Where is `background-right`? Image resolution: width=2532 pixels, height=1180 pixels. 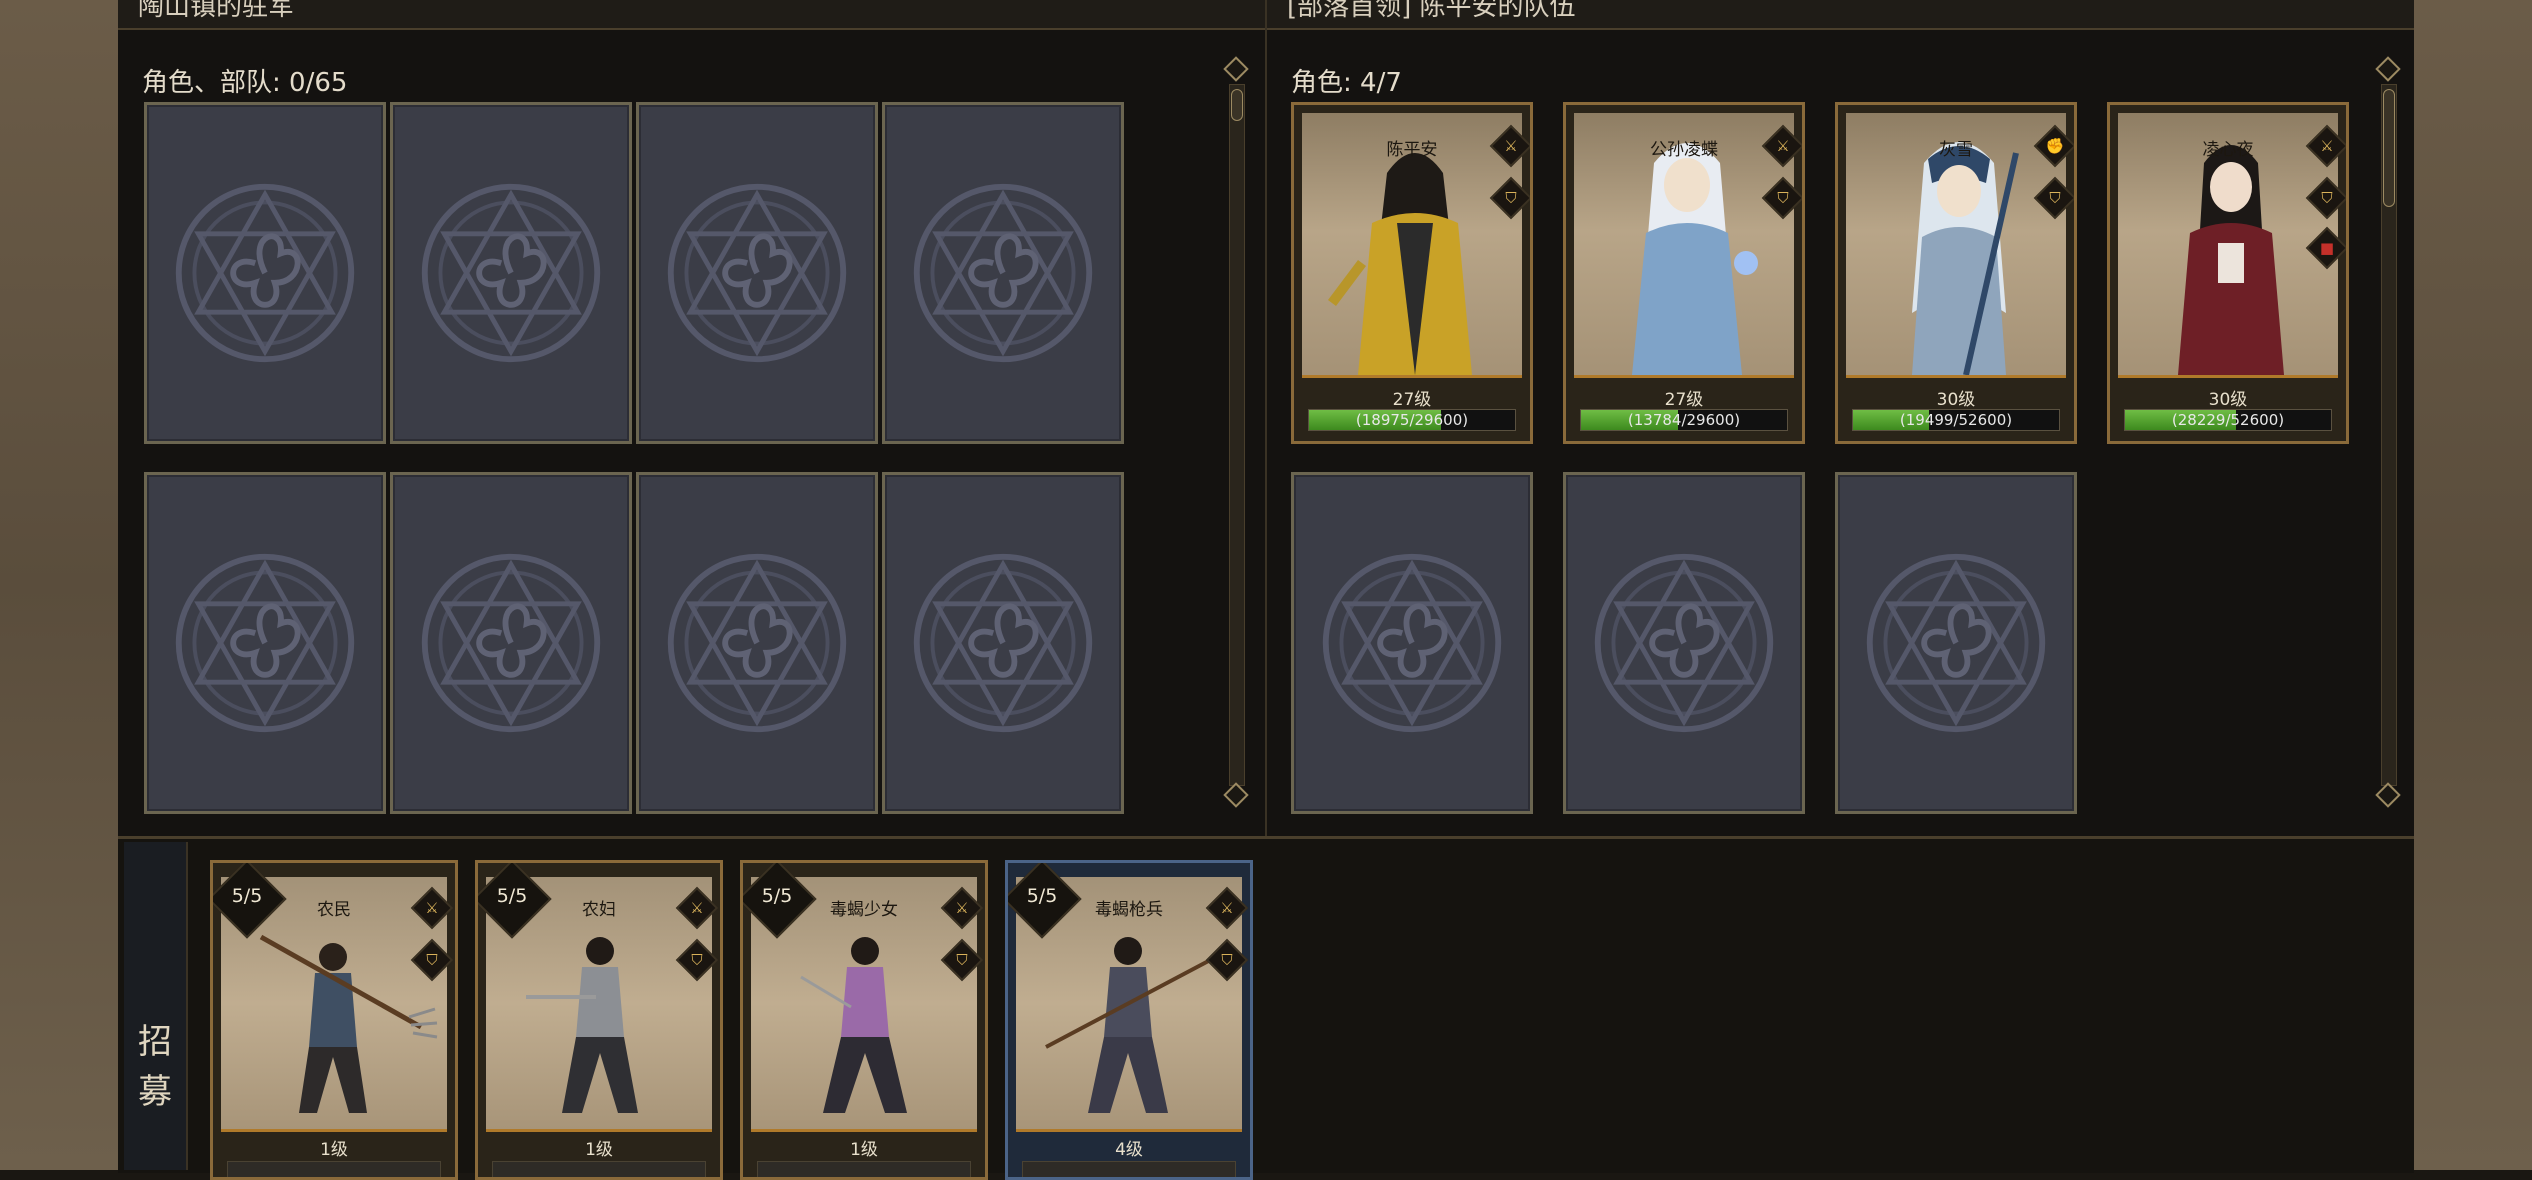 background-right is located at coordinates (2473, 585).